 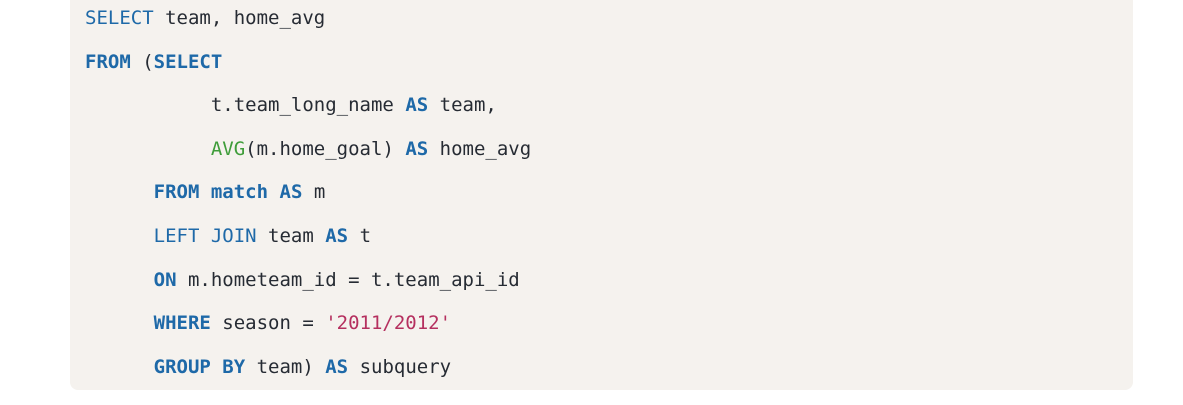 I want to click on code-token-plain: m, so click(x=314, y=192).